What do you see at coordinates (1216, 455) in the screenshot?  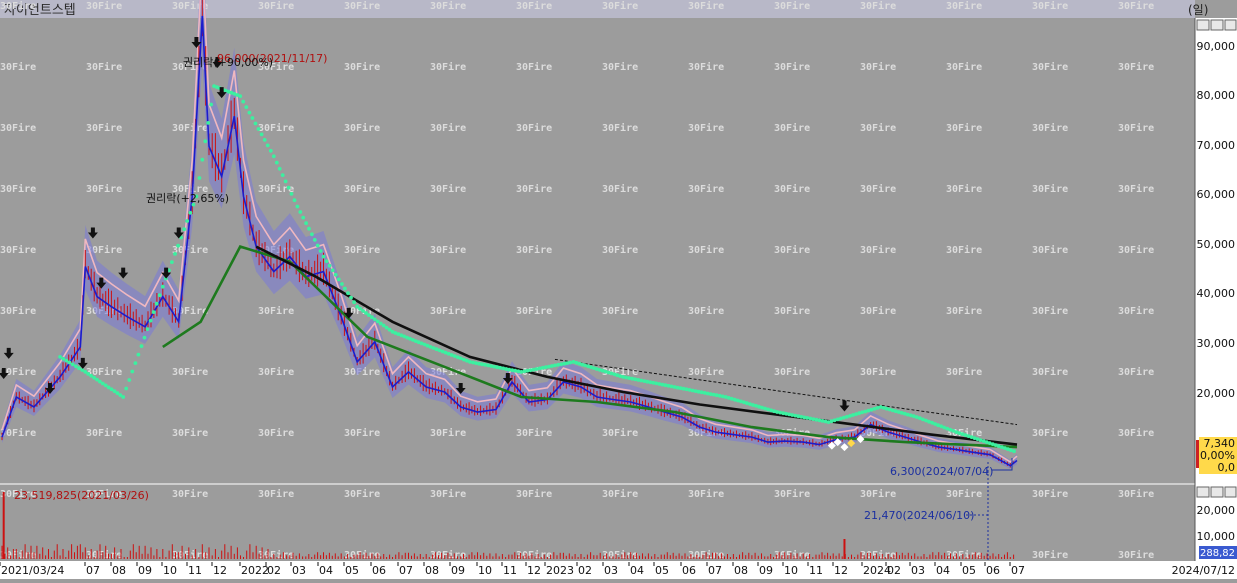 I see `current-value-box: 7,340 0,00% 0,0` at bounding box center [1216, 455].